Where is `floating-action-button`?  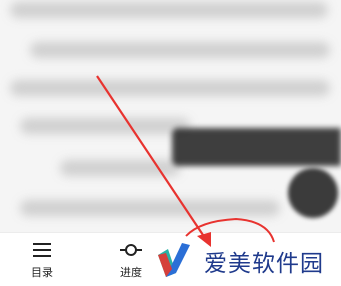
floating-action-button is located at coordinates (313, 193).